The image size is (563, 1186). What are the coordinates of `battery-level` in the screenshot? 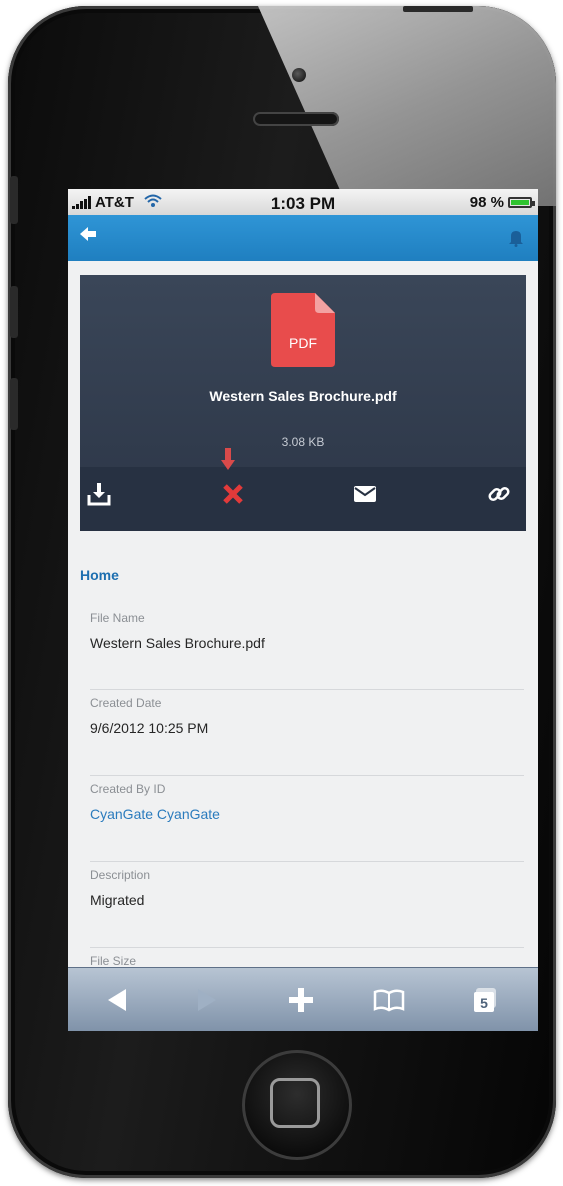 It's located at (520, 202).